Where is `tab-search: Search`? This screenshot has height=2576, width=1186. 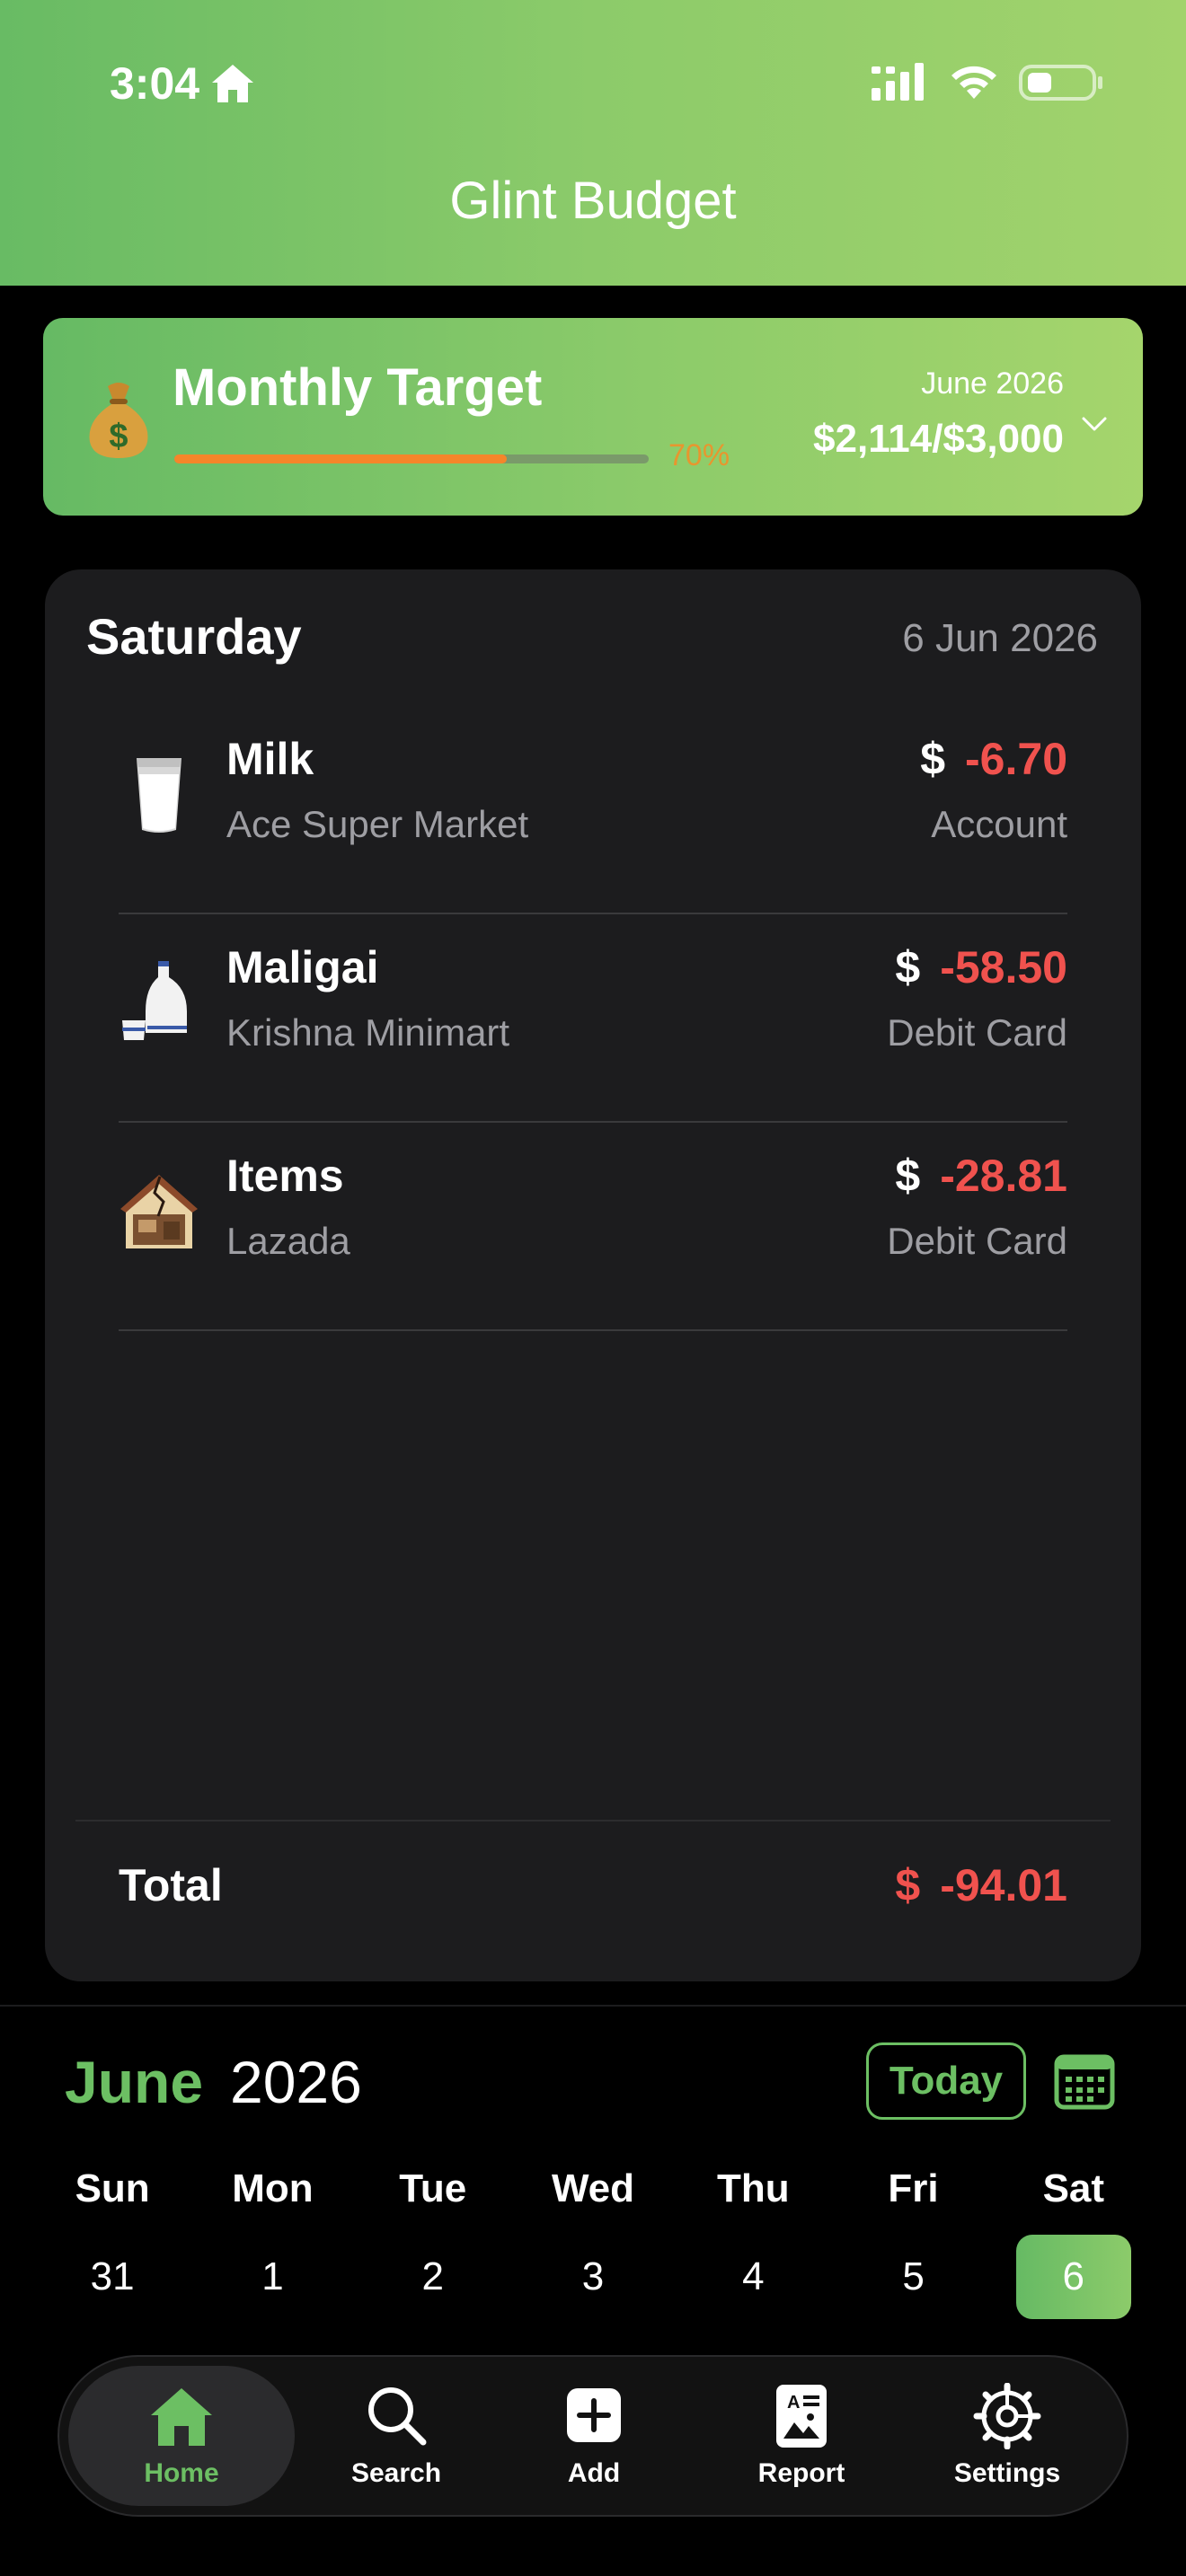
tab-search: Search is located at coordinates (396, 2436).